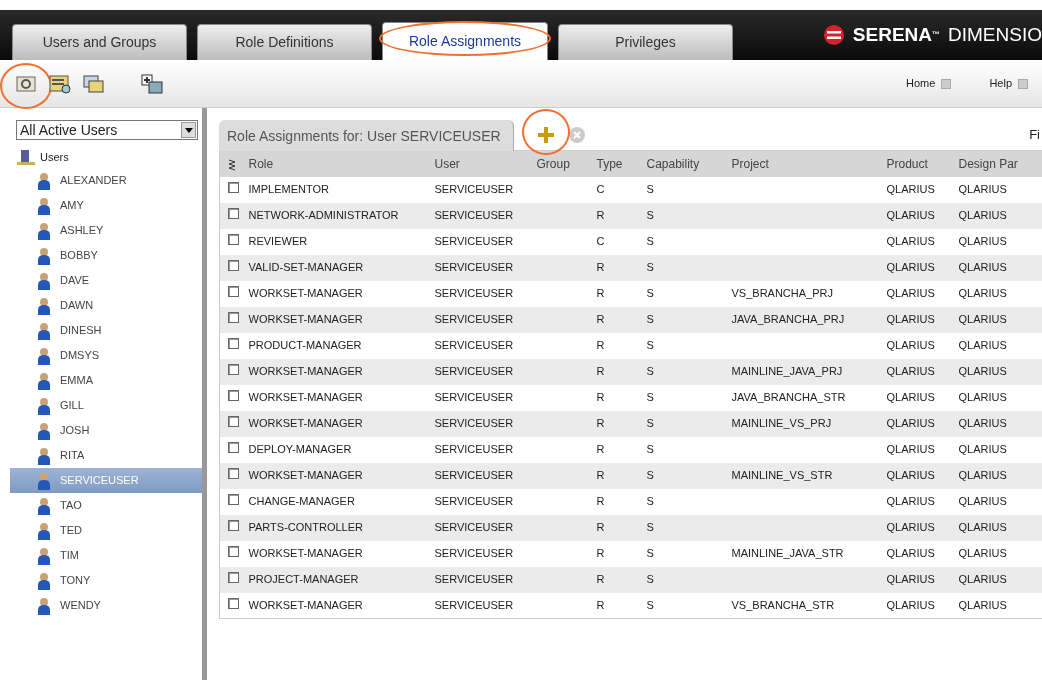  I want to click on tree-item: WENDY, so click(101, 605).